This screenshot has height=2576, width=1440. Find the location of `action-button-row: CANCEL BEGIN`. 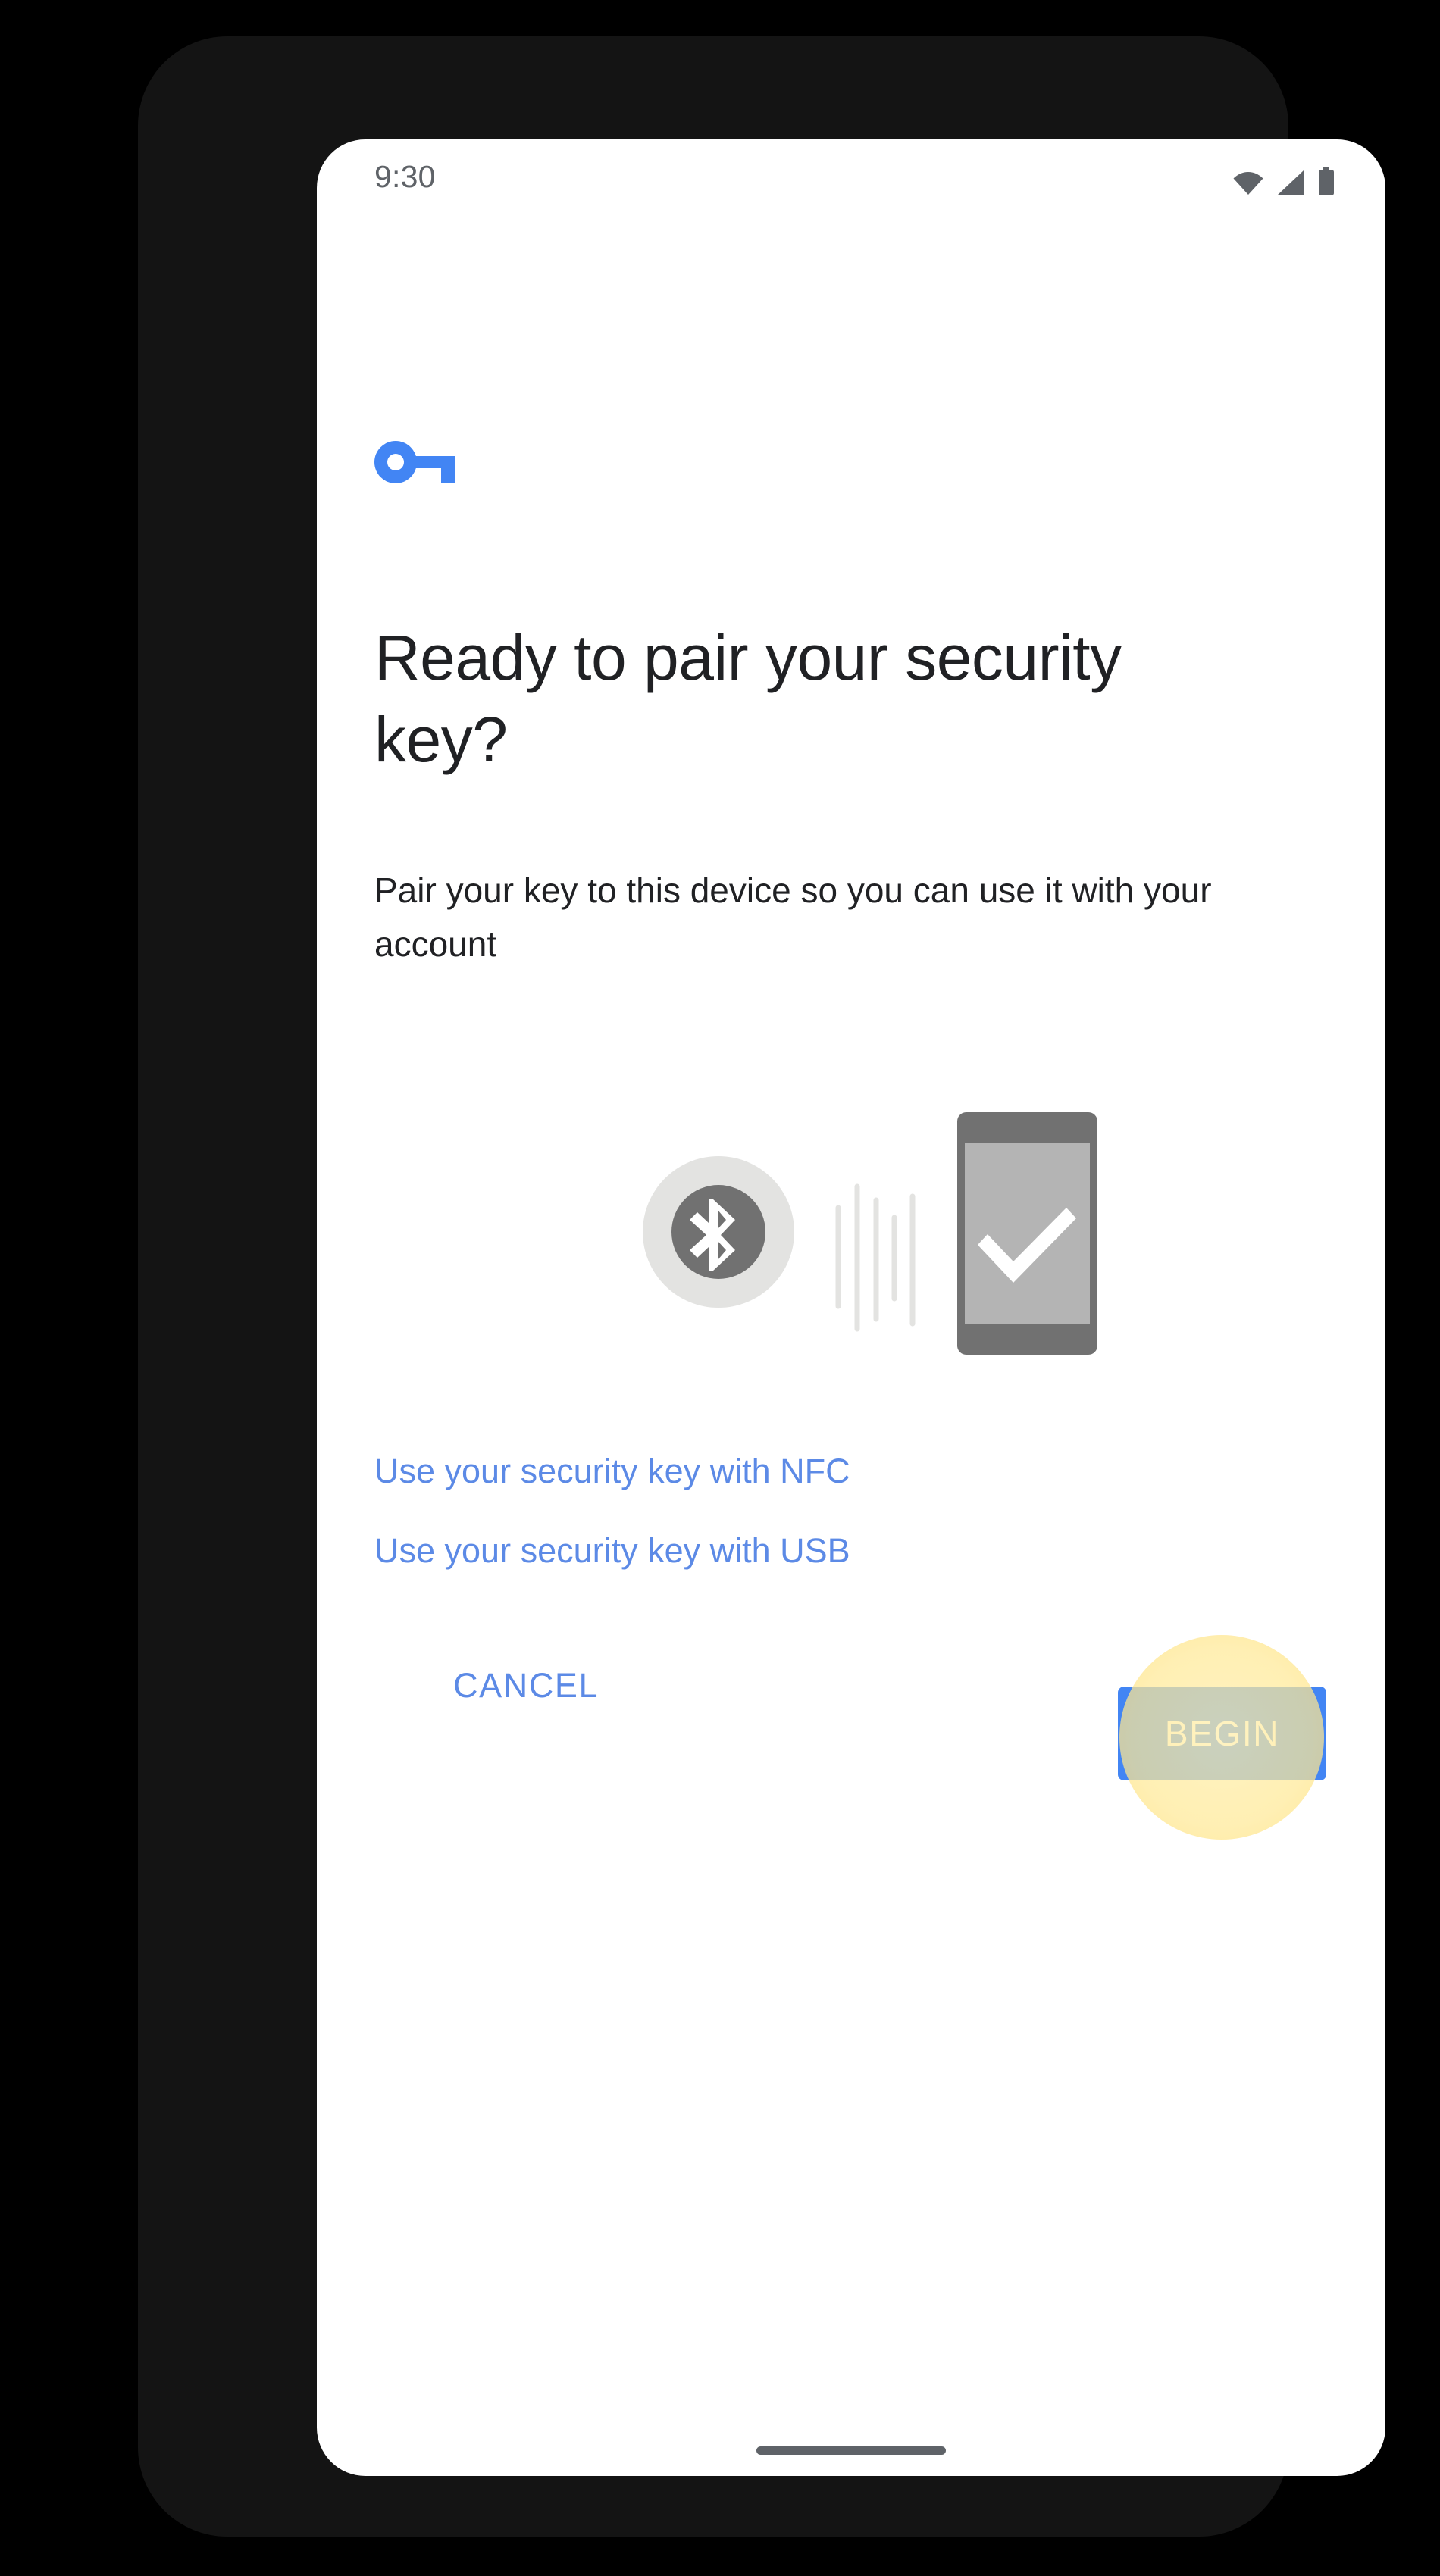

action-button-row: CANCEL BEGIN is located at coordinates (851, 1738).